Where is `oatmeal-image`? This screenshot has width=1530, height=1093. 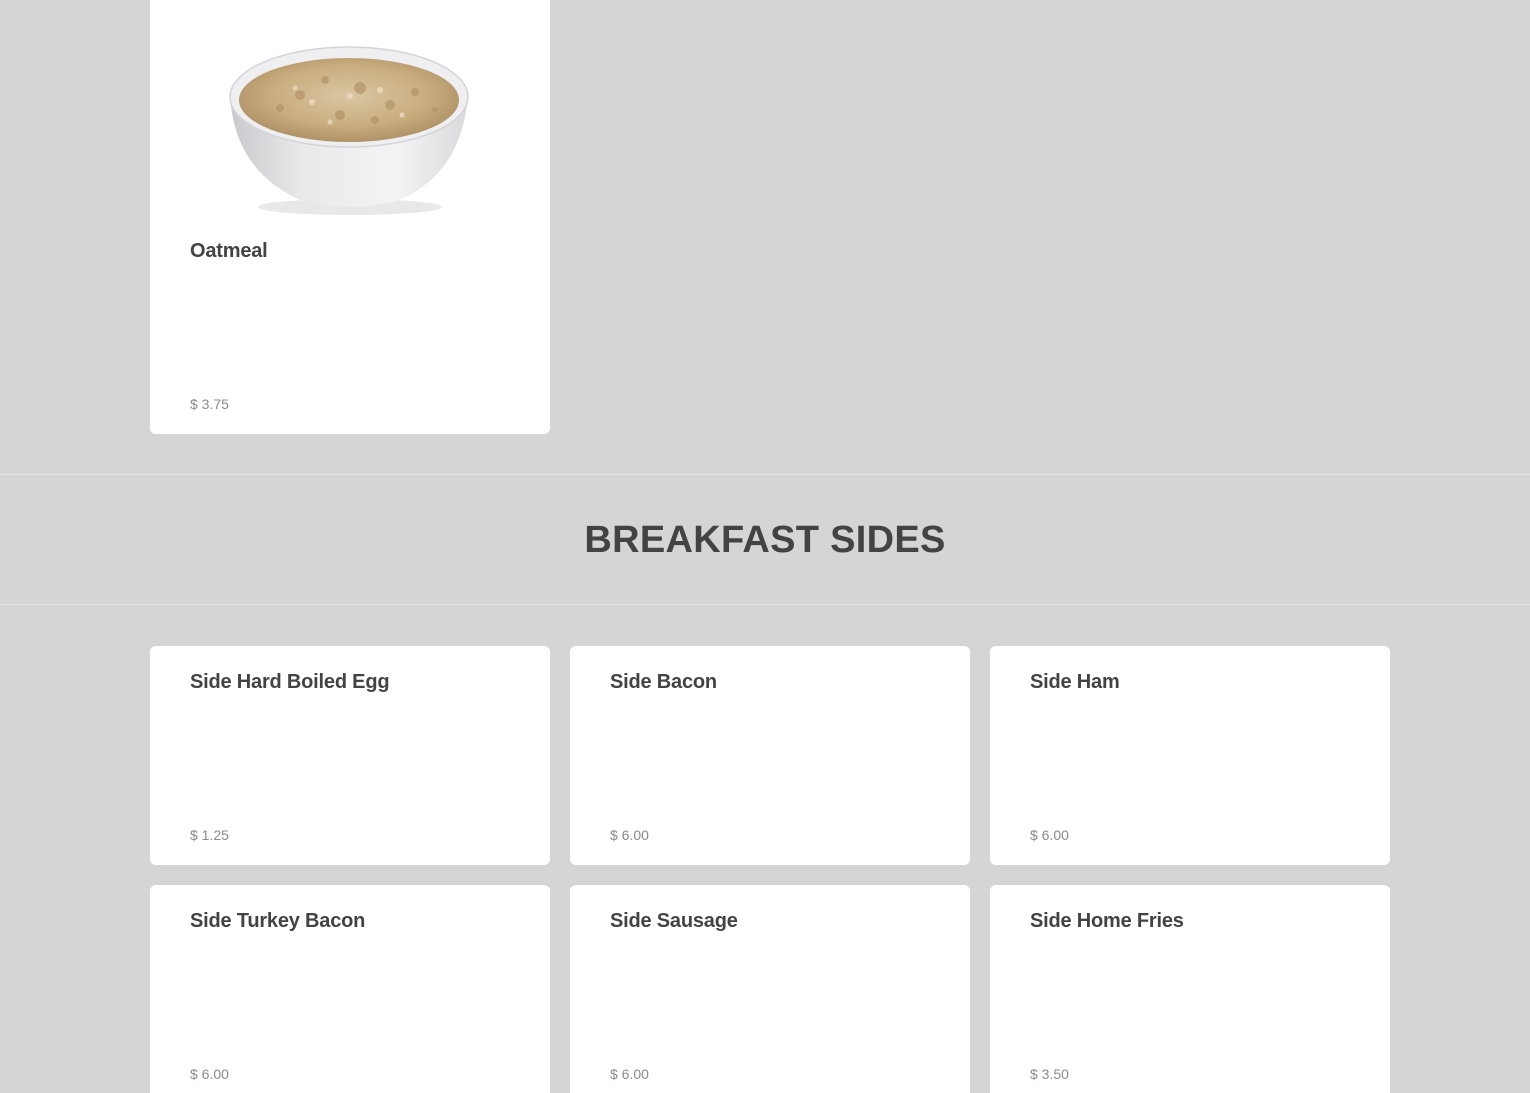
oatmeal-image is located at coordinates (350, 107).